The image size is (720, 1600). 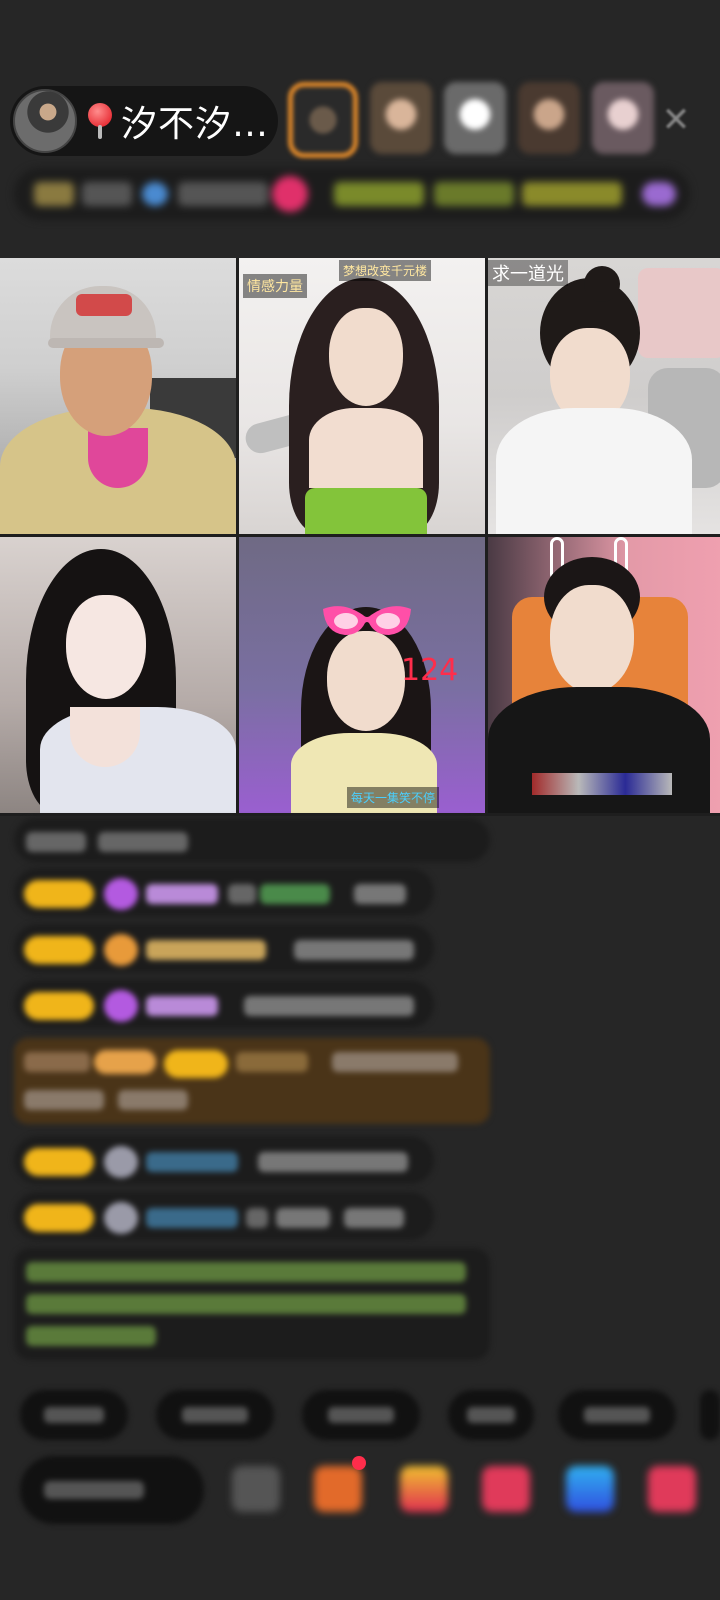 I want to click on system-notice, so click(x=252, y=1304).